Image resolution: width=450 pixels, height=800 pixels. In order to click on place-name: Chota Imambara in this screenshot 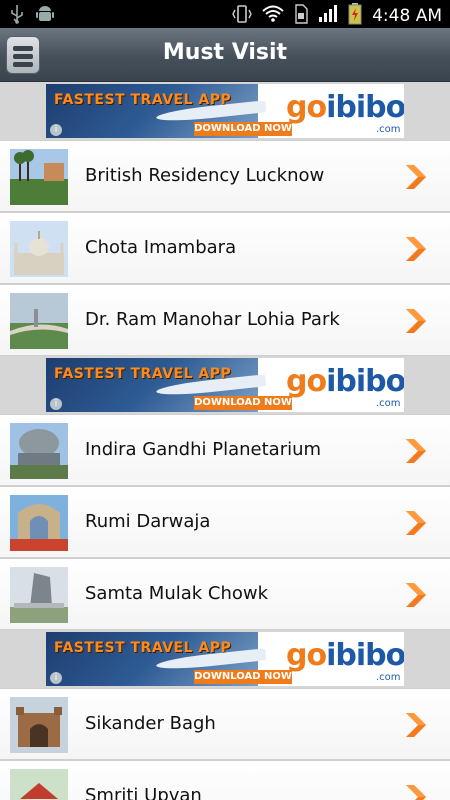, I will do `click(161, 247)`.